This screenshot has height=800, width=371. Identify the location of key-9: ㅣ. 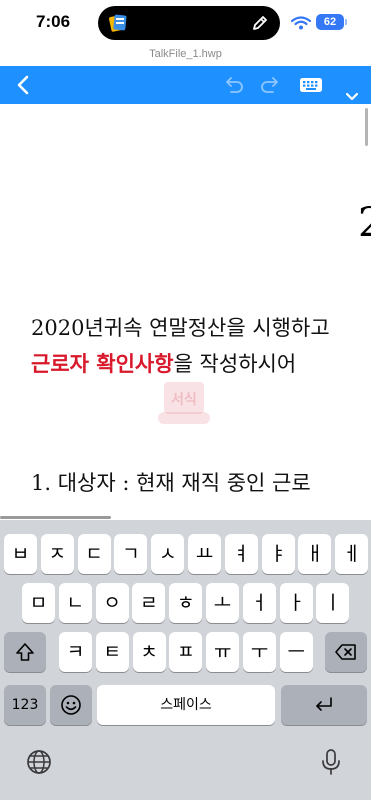
(333, 603).